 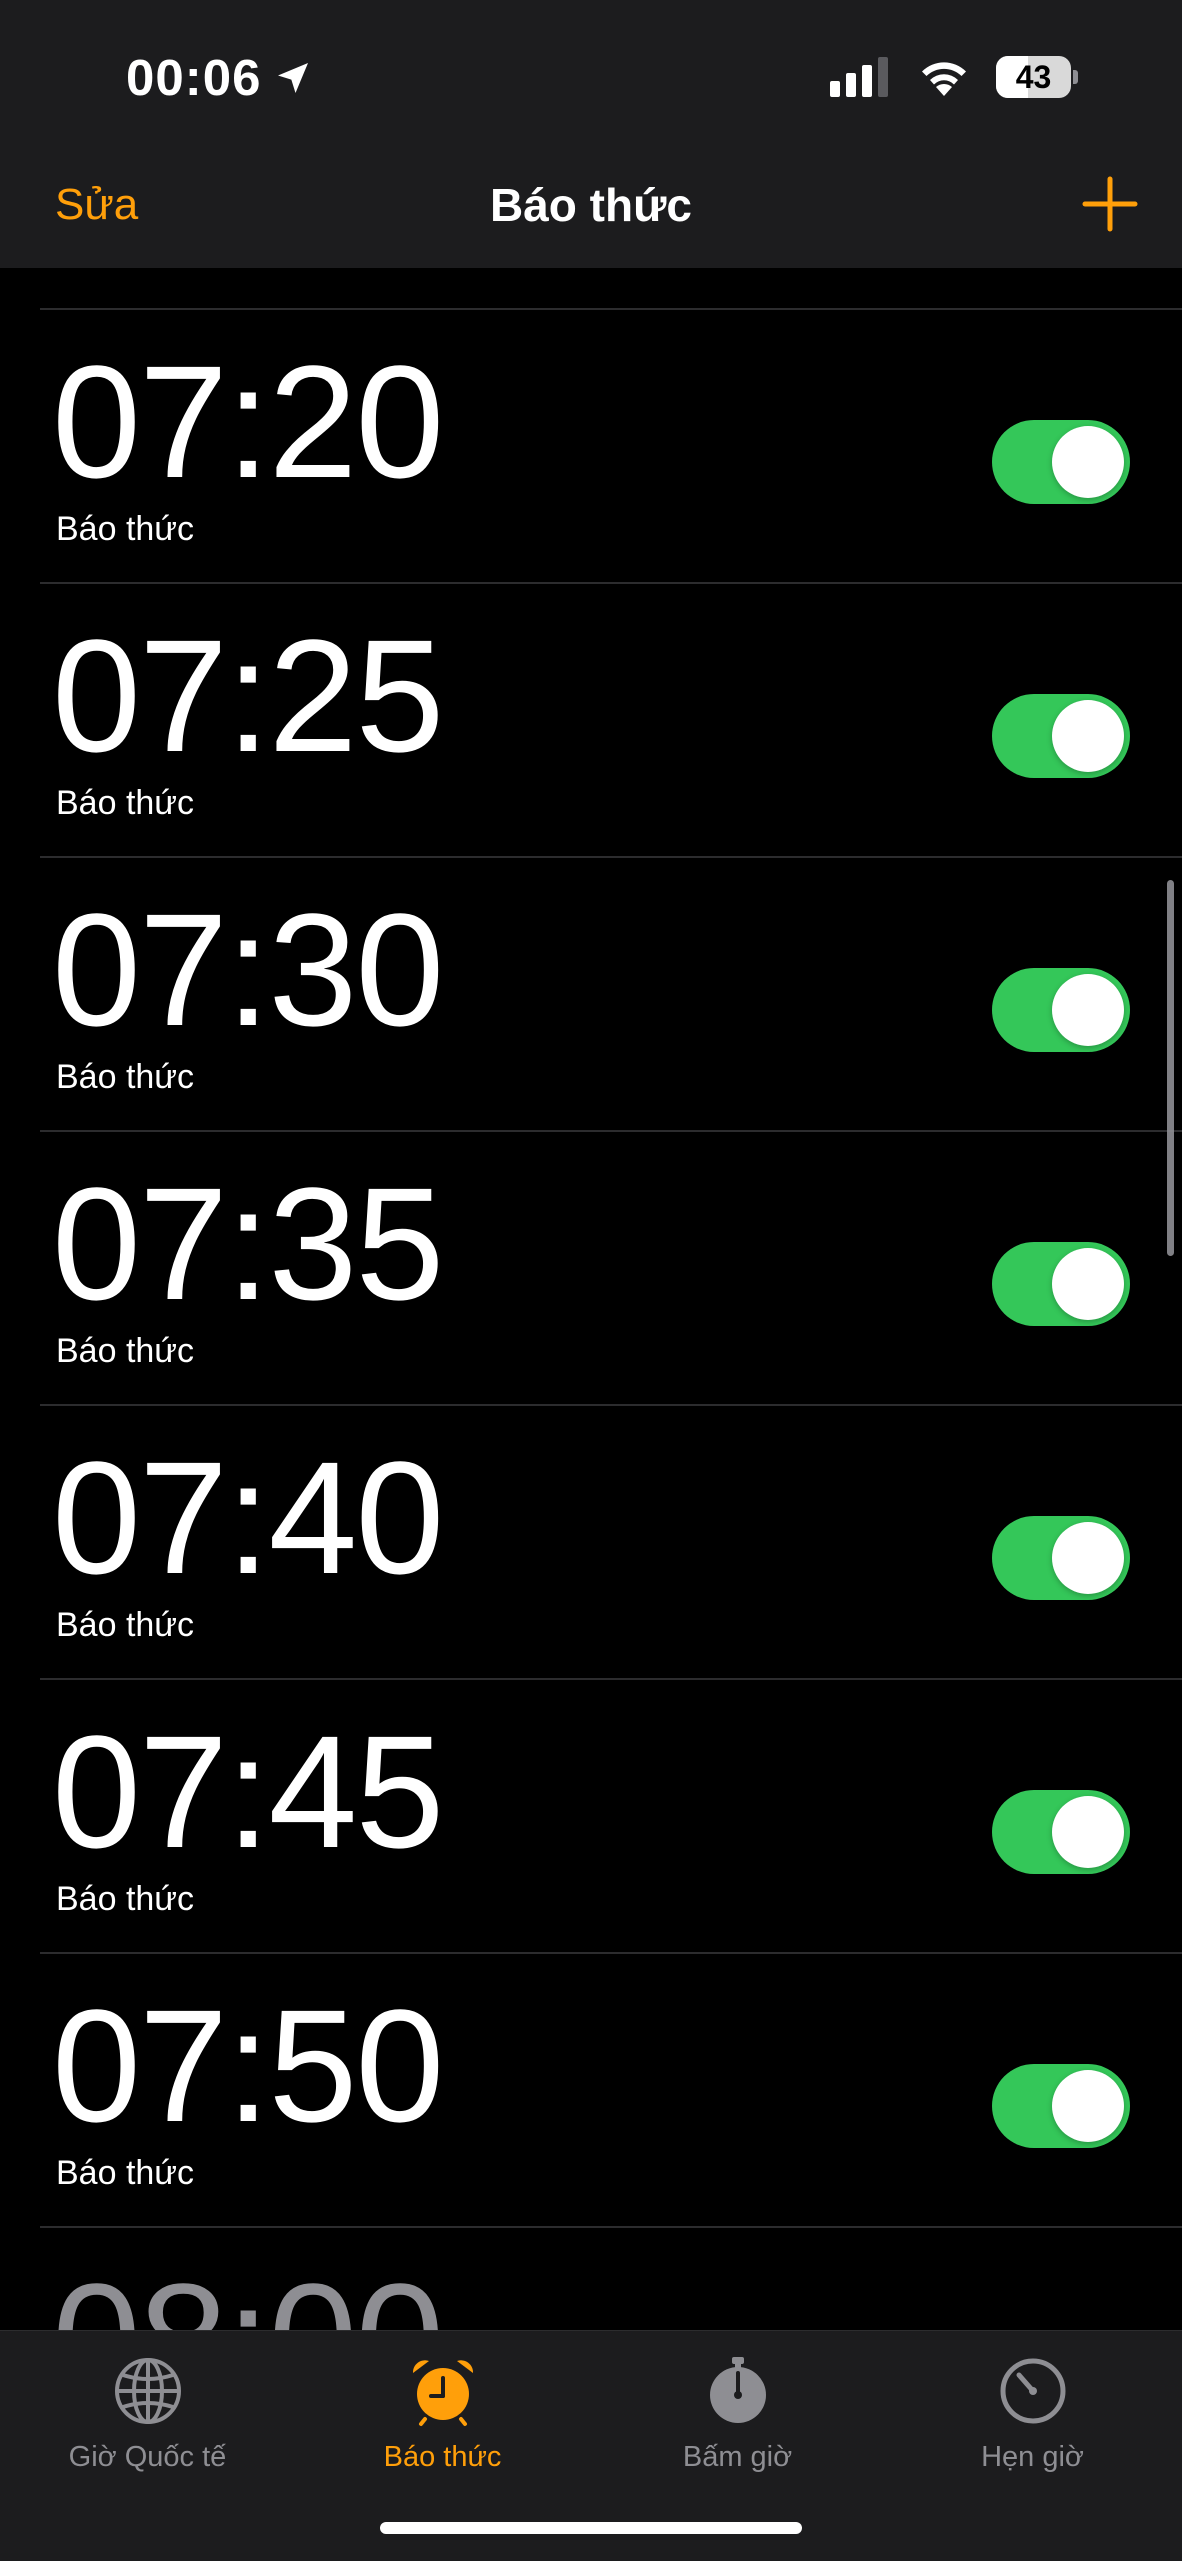 I want to click on tab-label: Bấm giờ, so click(x=737, y=2457).